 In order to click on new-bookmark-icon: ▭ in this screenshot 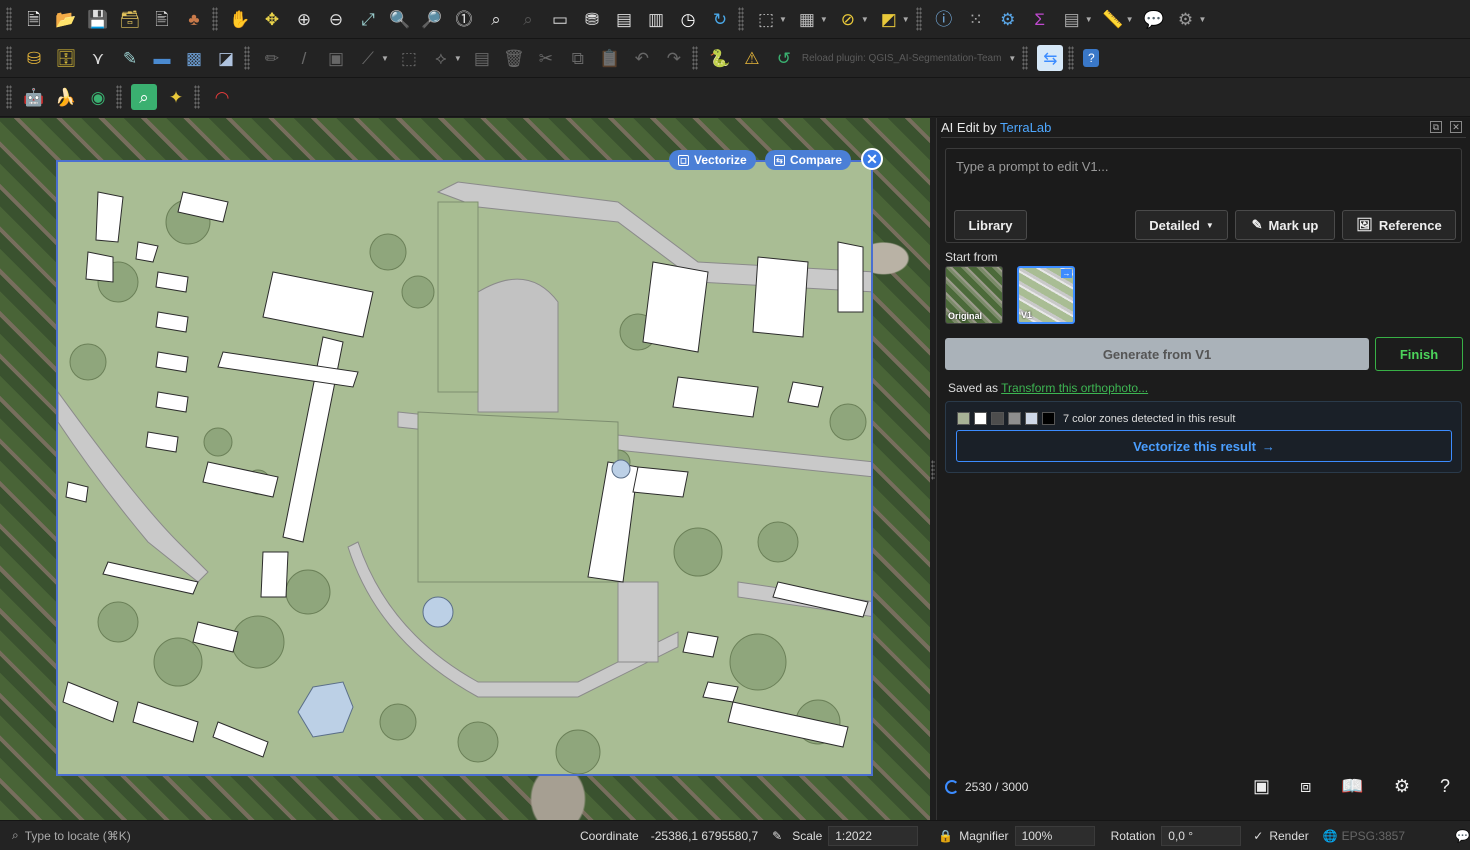, I will do `click(560, 19)`.